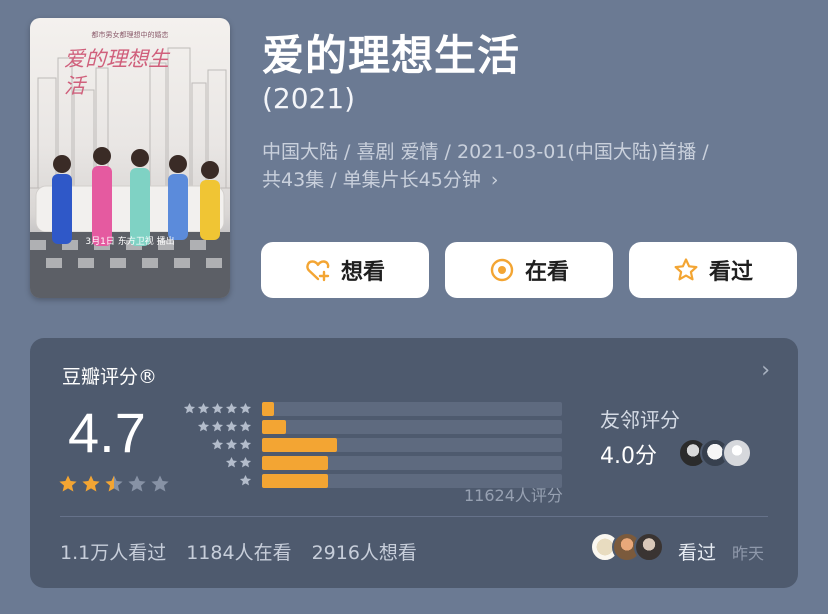 The height and width of the screenshot is (614, 828). Describe the element at coordinates (686, 269) in the screenshot. I see `star-outline-icon` at that location.